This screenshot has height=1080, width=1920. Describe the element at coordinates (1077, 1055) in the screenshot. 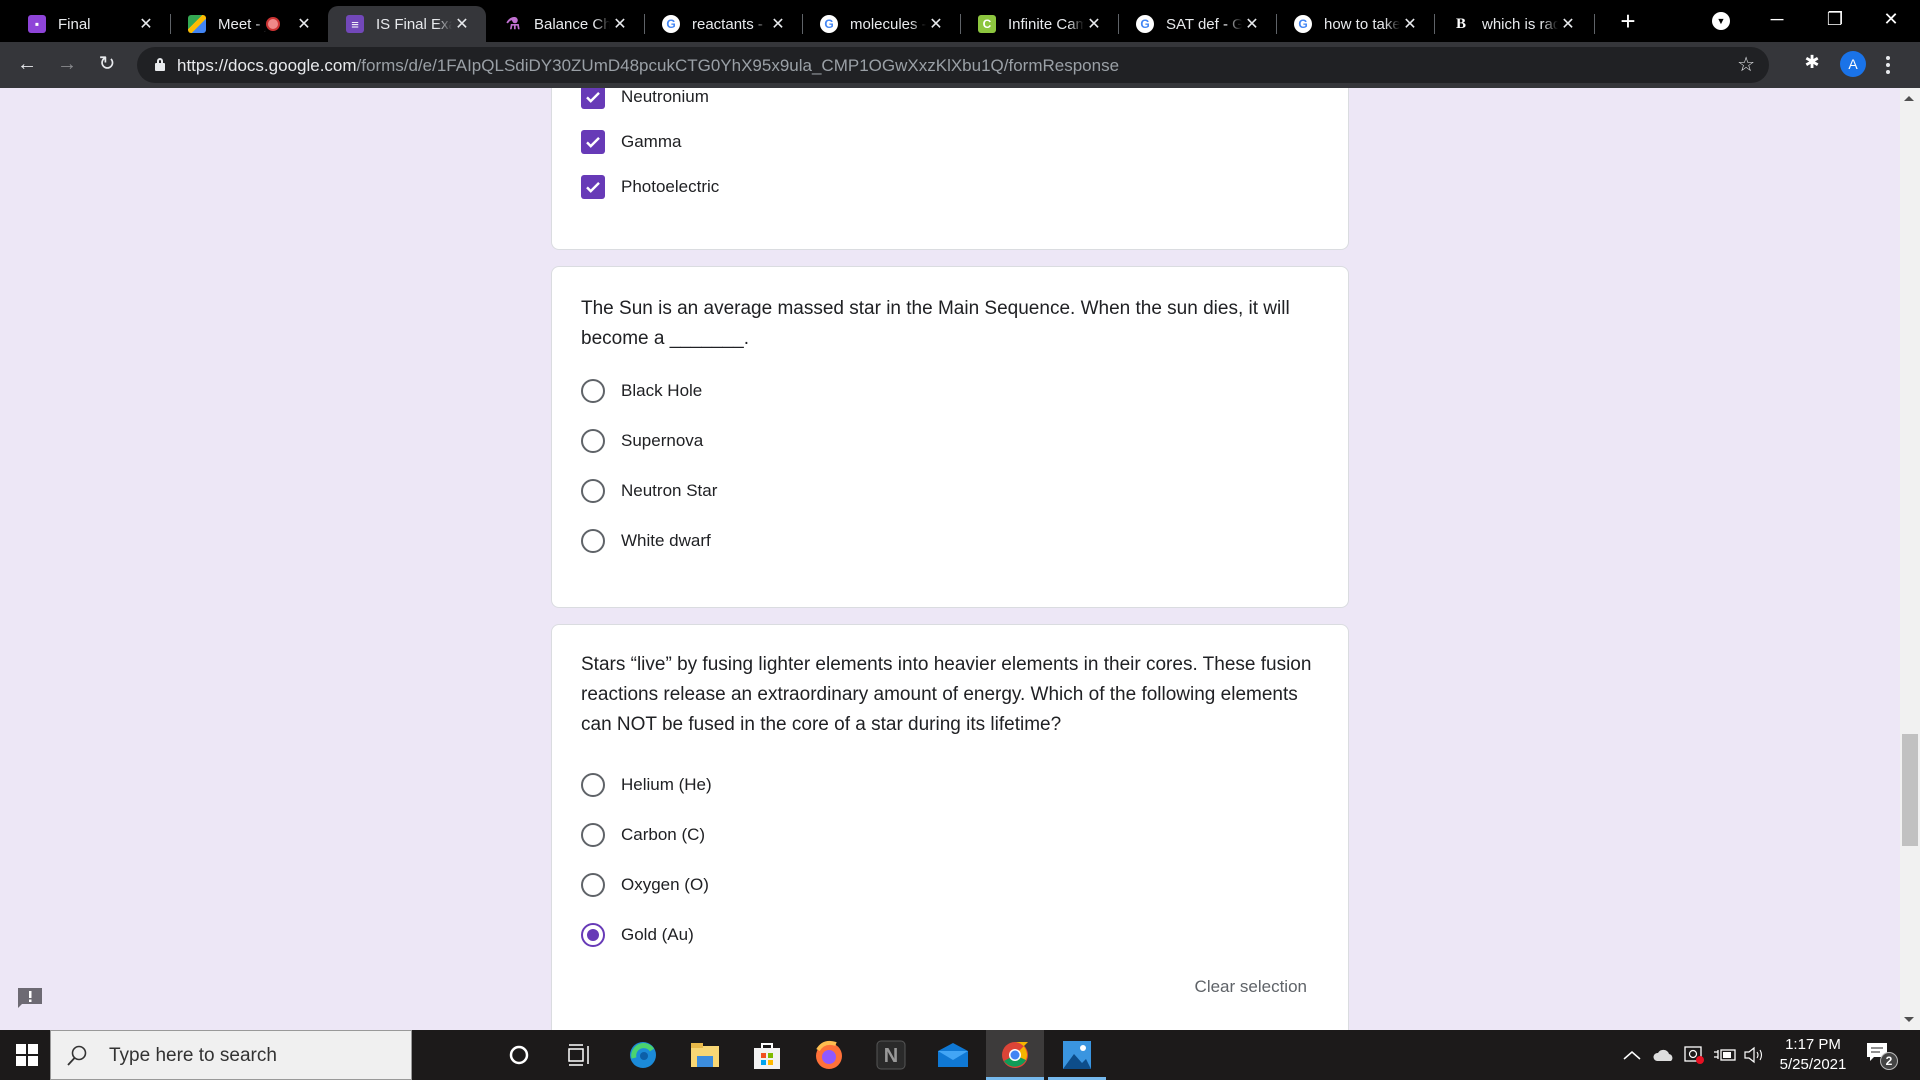

I see `photos-icon` at that location.